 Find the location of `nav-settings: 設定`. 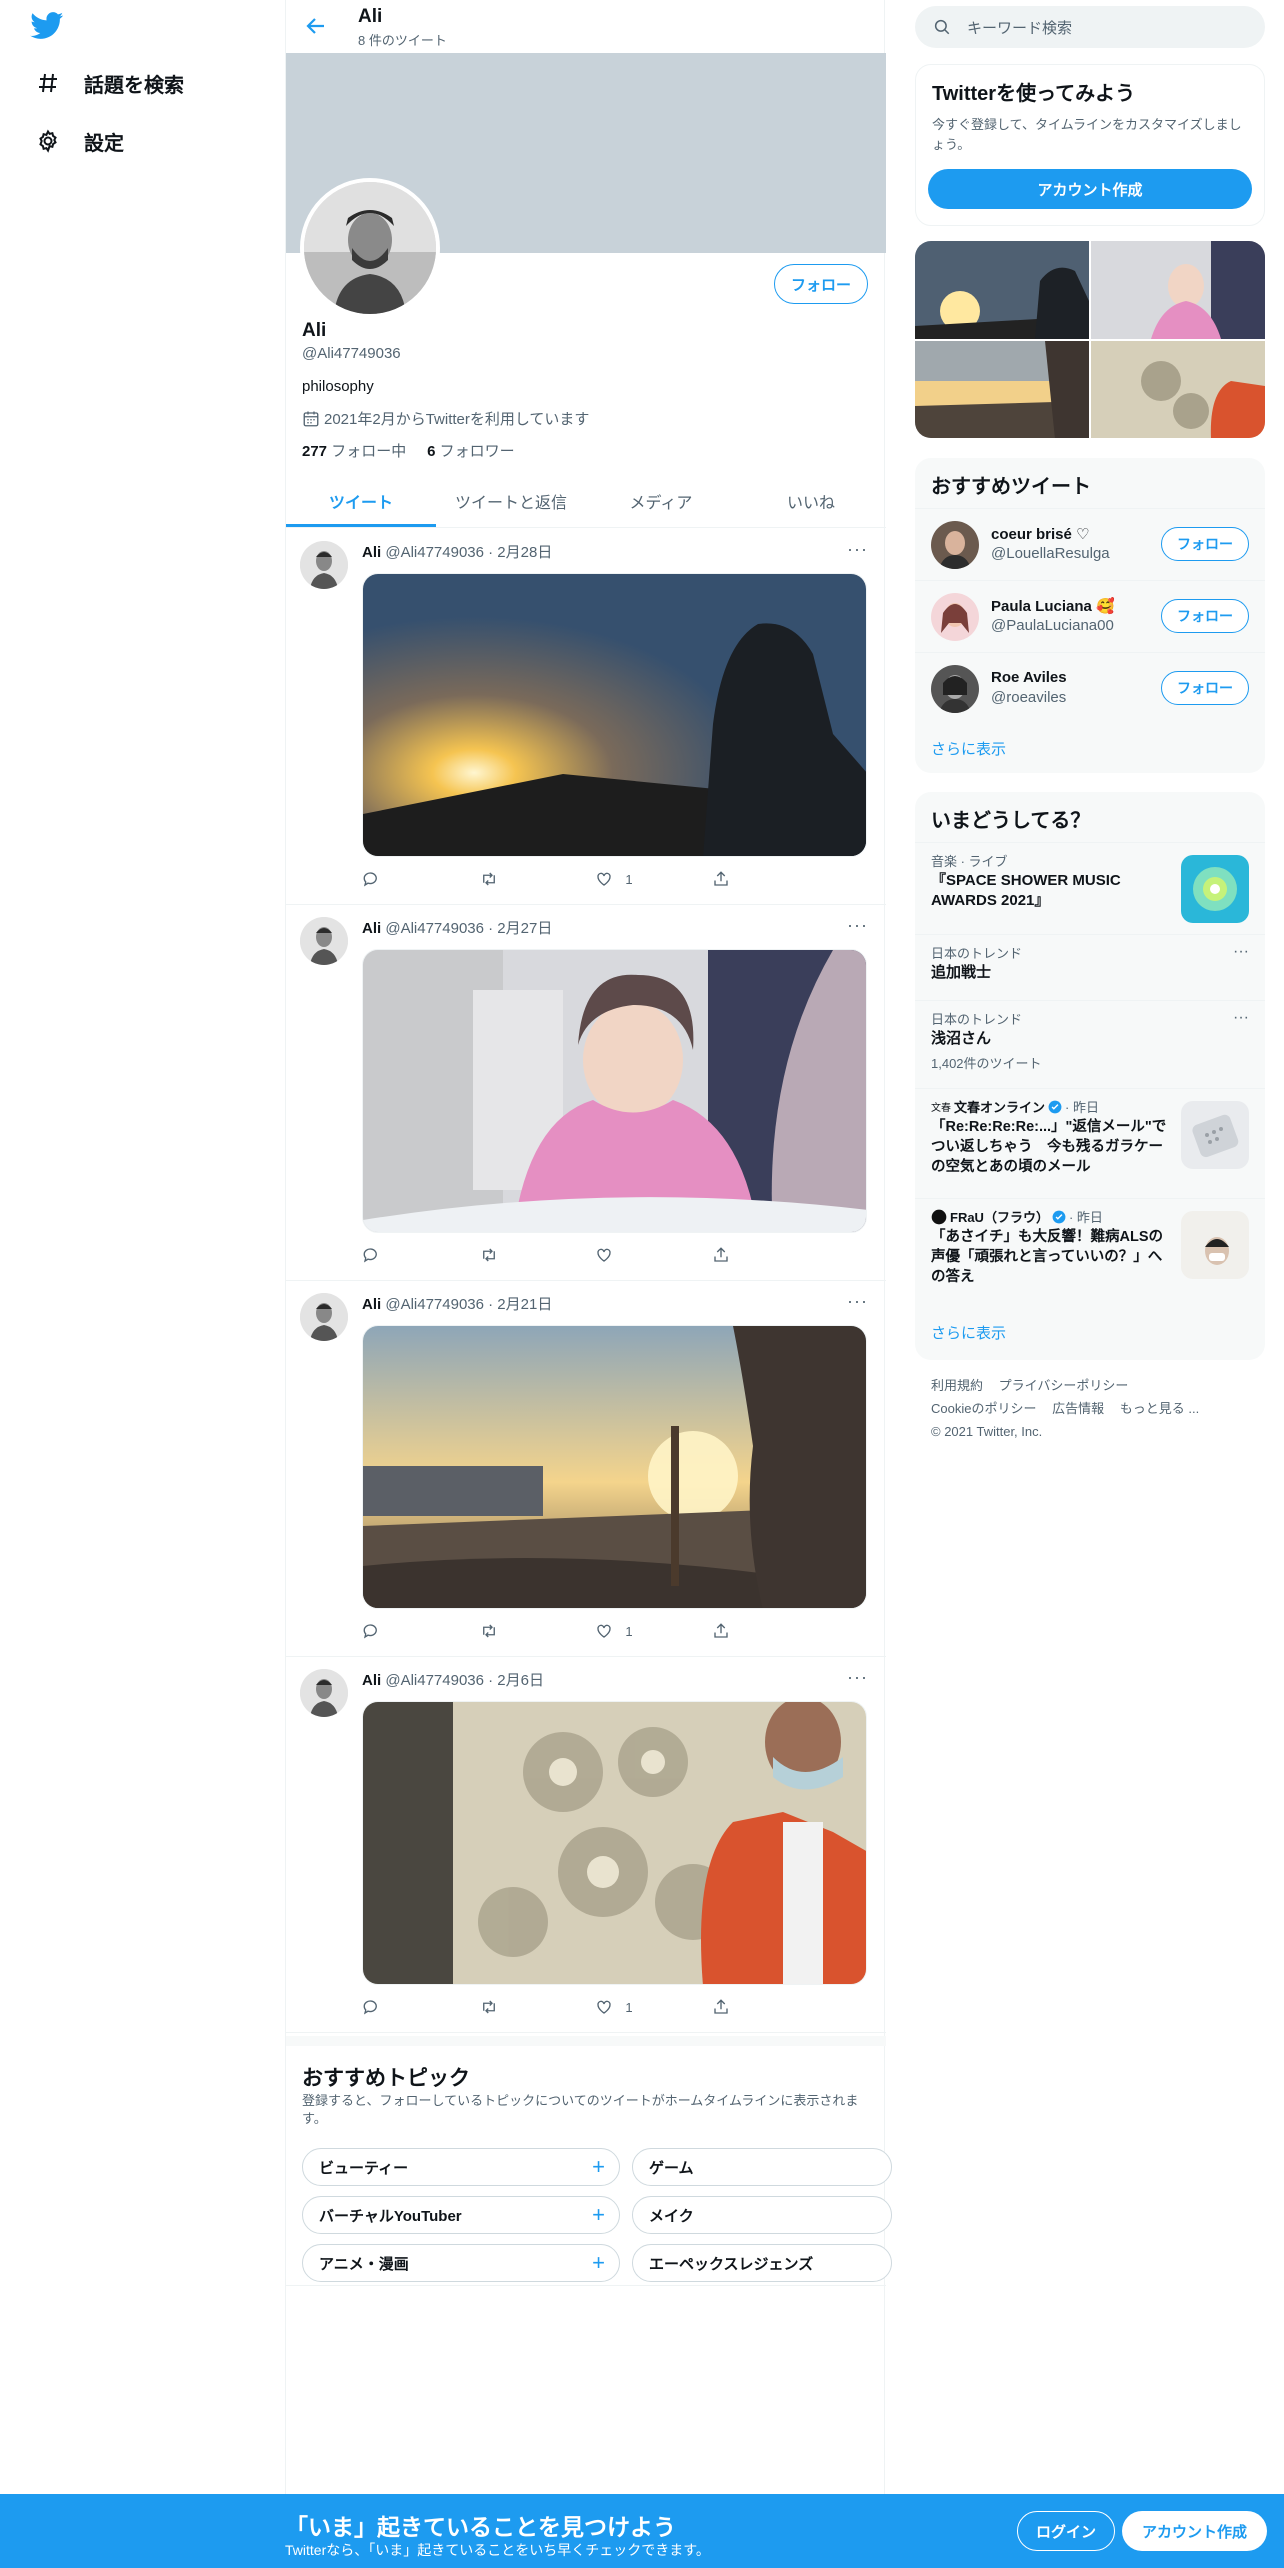

nav-settings: 設定 is located at coordinates (79, 141).